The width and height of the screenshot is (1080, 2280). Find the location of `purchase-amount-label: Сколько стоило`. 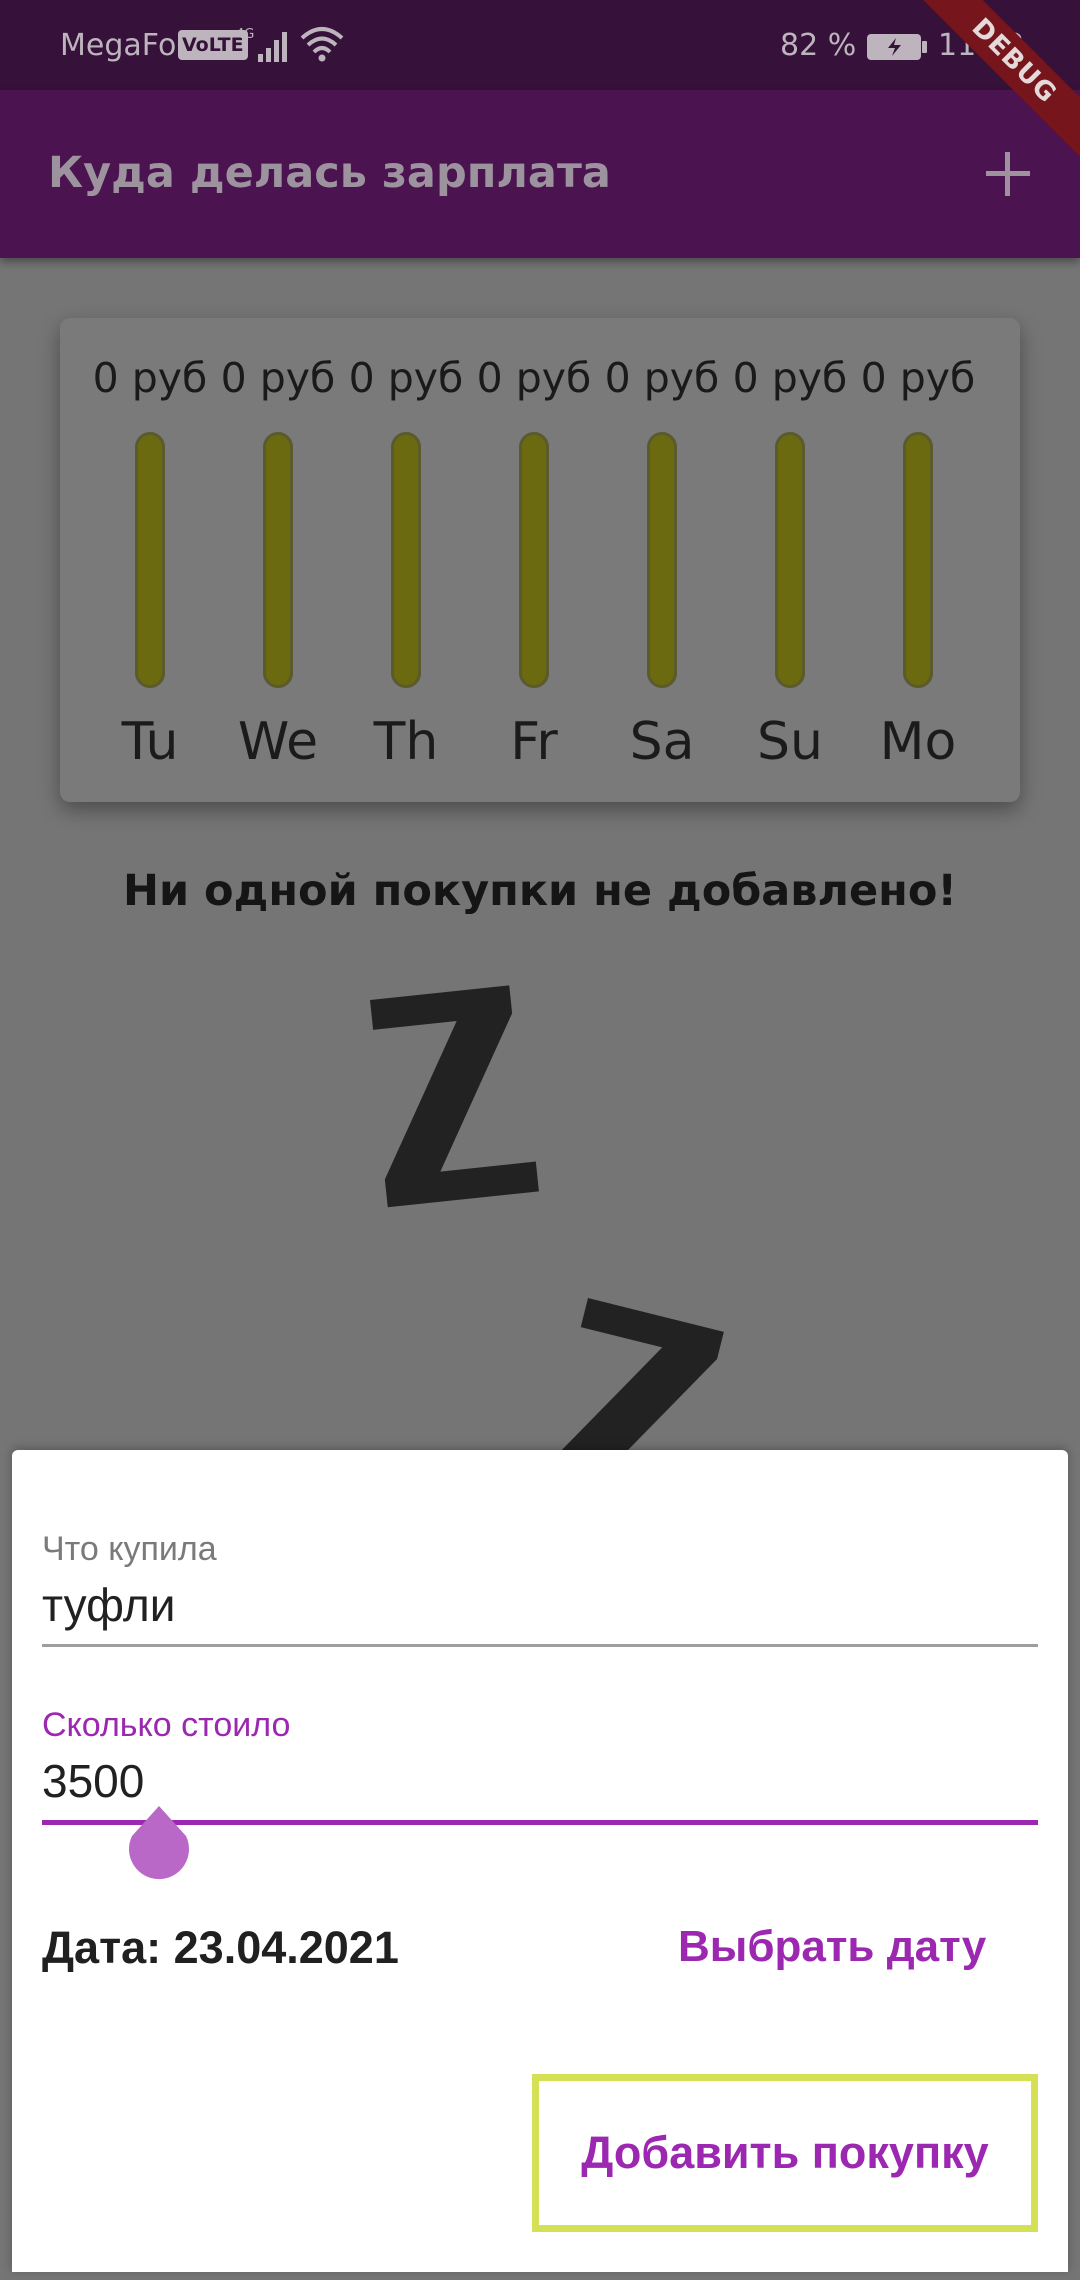

purchase-amount-label: Сколько стоило is located at coordinates (166, 1725).